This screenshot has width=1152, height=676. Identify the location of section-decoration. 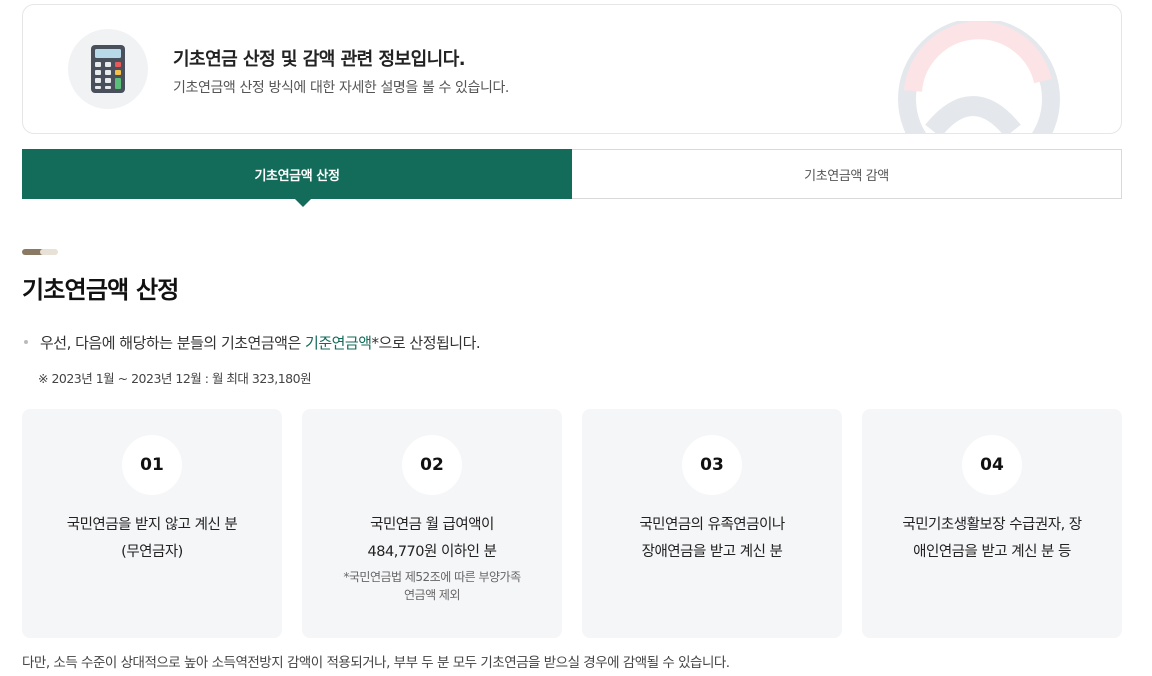
(40, 252).